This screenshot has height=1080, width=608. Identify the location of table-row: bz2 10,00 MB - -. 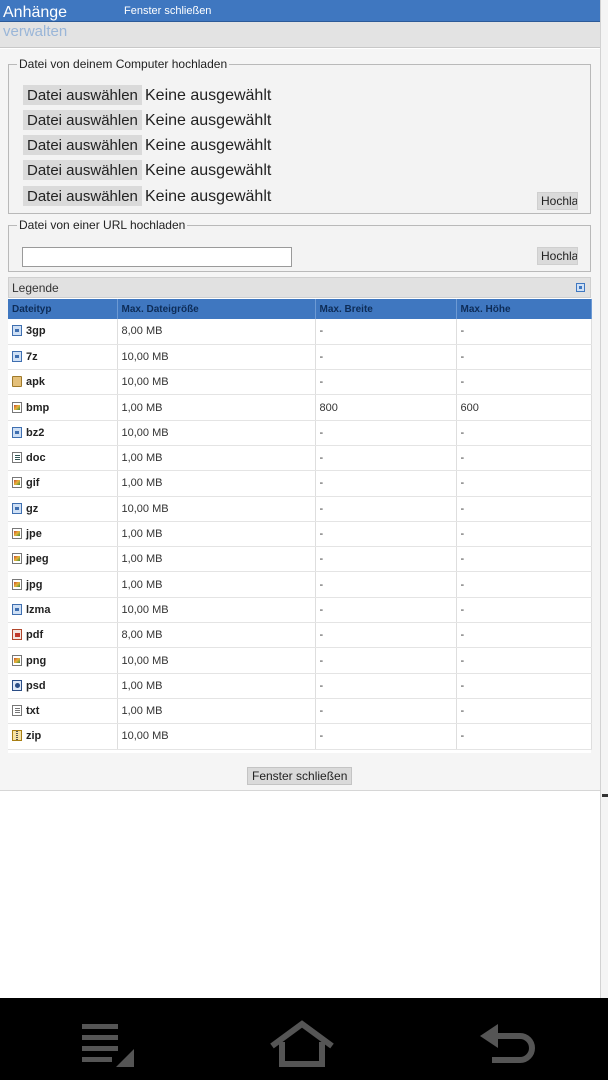
(300, 433).